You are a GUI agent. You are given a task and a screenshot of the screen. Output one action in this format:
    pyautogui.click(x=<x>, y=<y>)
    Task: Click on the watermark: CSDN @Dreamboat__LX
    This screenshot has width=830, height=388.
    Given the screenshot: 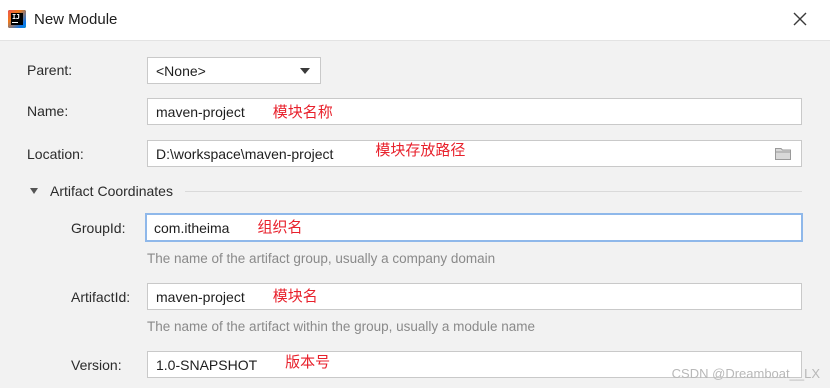 What is the action you would take?
    pyautogui.click(x=745, y=373)
    